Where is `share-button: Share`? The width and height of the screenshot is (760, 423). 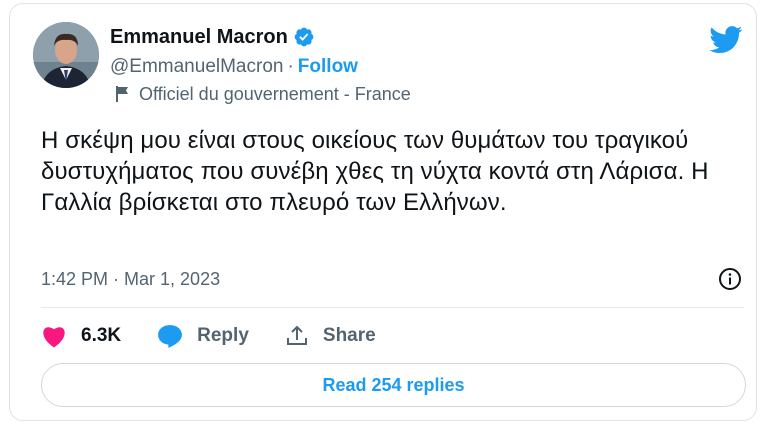
share-button: Share is located at coordinates (330, 336).